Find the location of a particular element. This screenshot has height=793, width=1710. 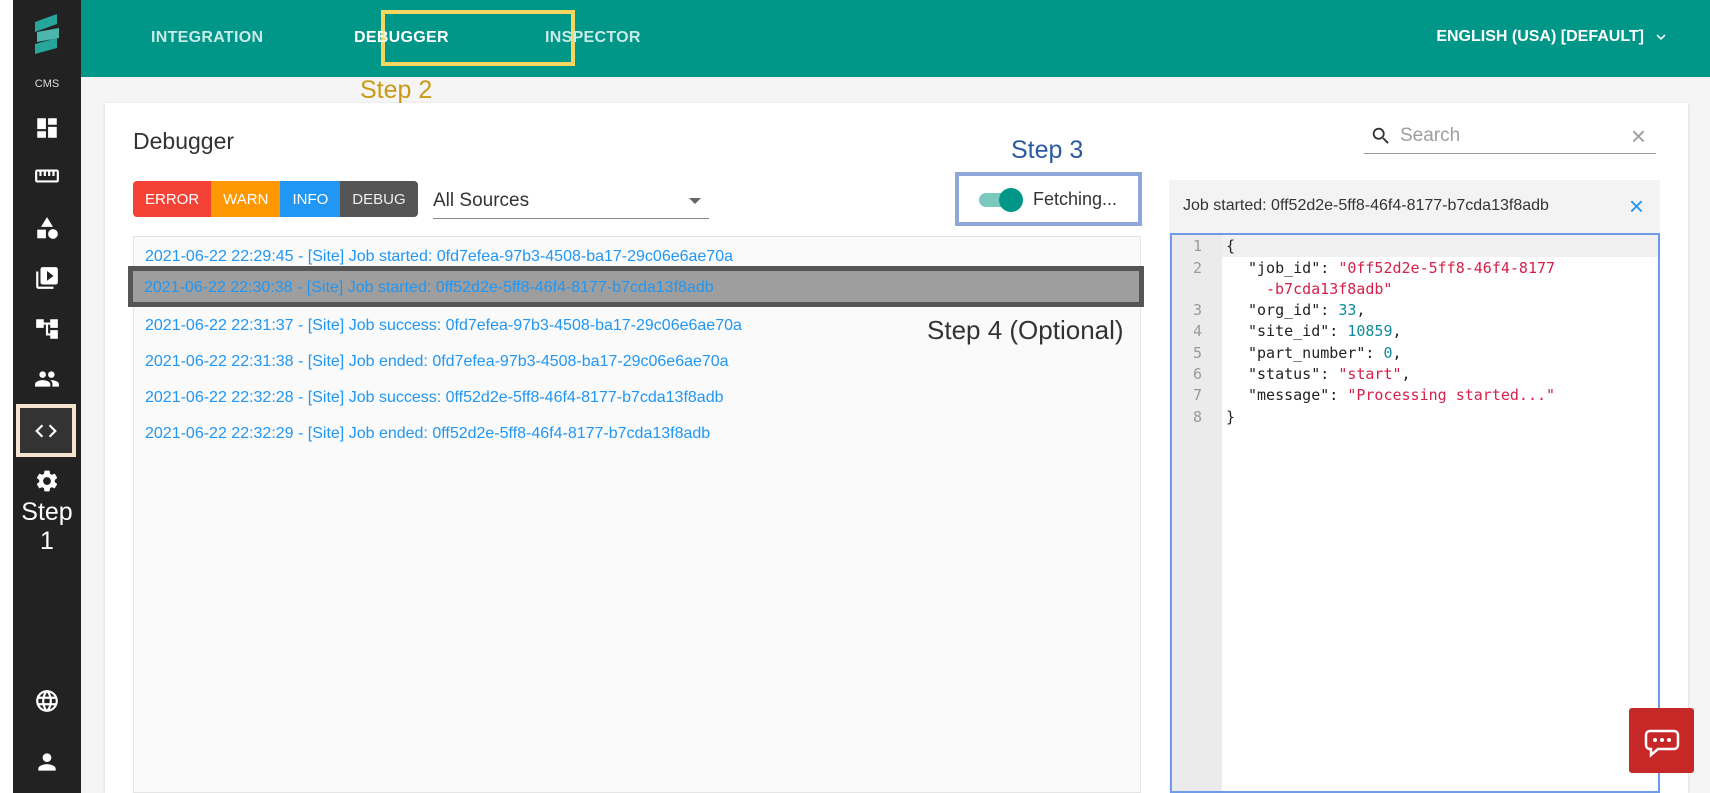

toggle-knob is located at coordinates (1011, 200).